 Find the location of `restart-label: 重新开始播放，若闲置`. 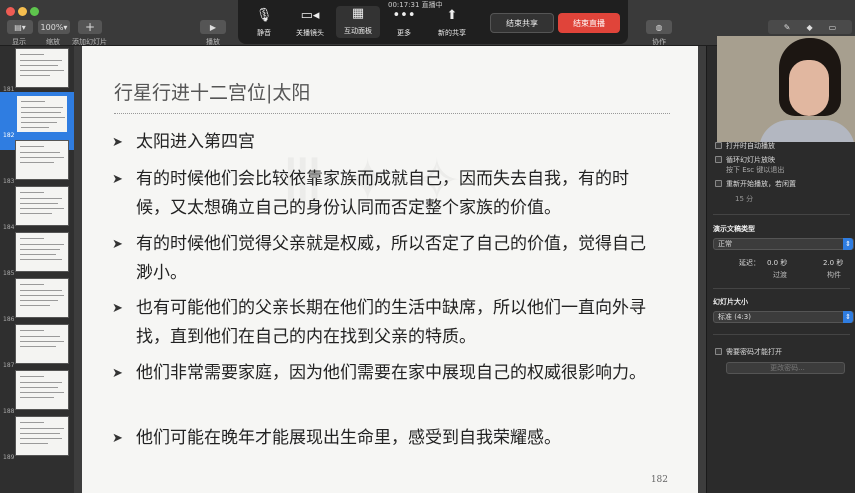

restart-label: 重新开始播放，若闲置 is located at coordinates (761, 184).